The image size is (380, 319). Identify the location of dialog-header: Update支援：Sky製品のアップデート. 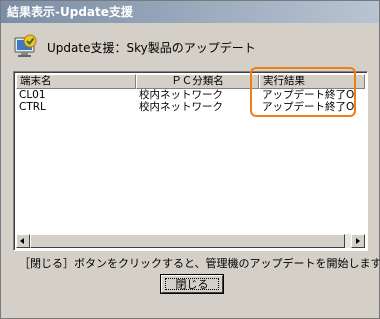
(191, 48).